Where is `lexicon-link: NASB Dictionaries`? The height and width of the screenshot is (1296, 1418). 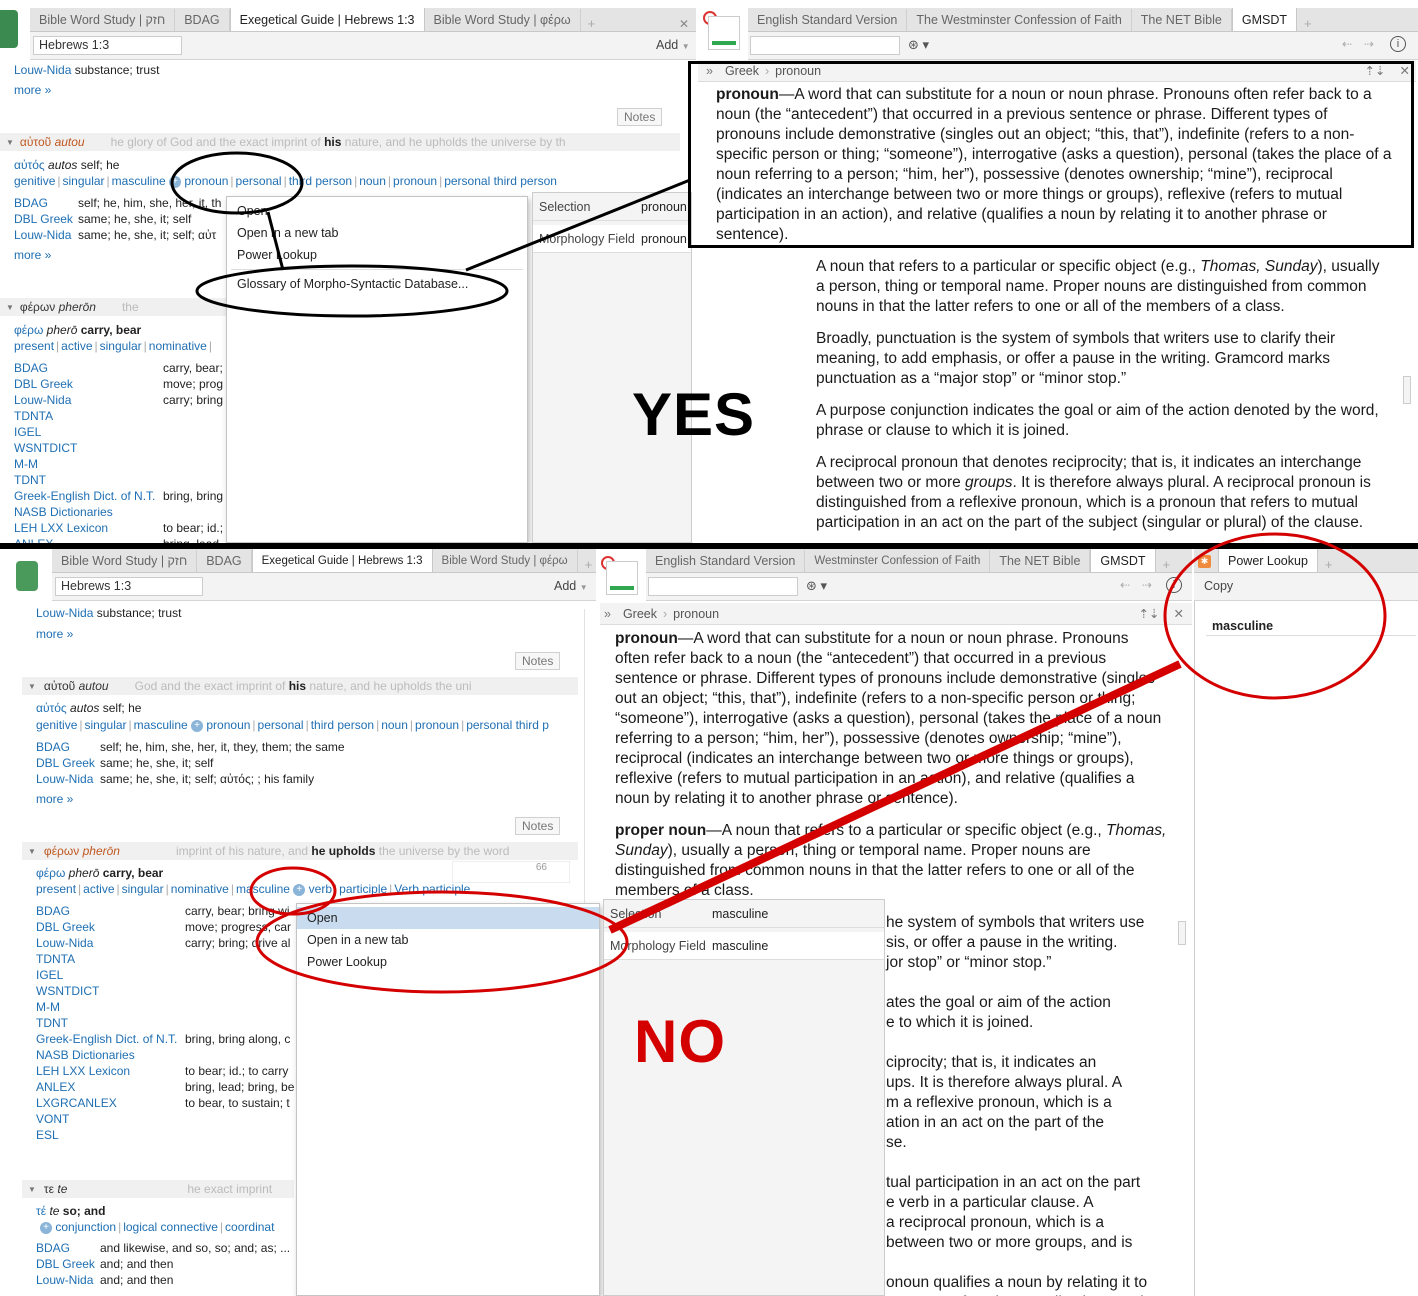
lexicon-link: NASB Dictionaries is located at coordinates (110, 1055).